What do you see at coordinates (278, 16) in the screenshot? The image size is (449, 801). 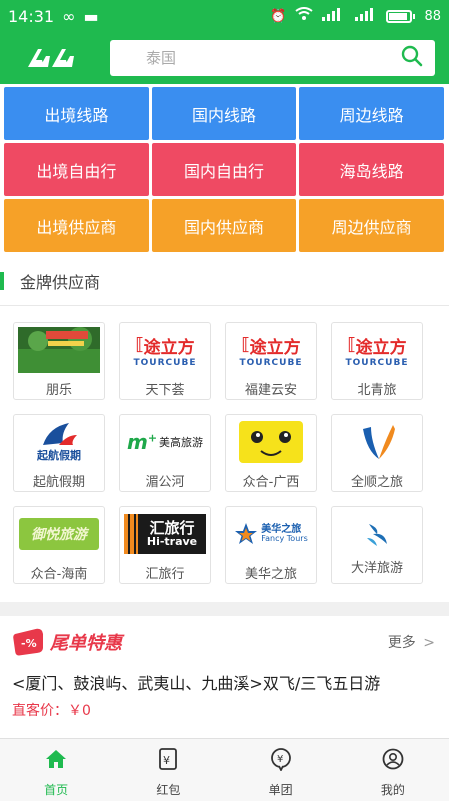 I see `alarm-icon: ⏰` at bounding box center [278, 16].